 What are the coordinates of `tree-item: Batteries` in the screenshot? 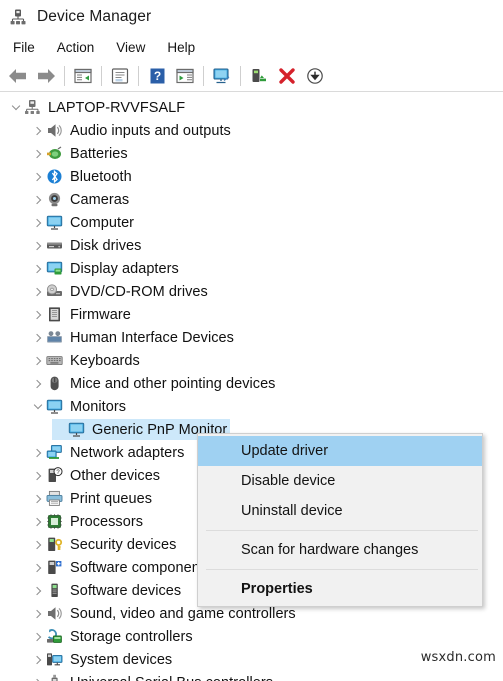 It's located at (251, 153).